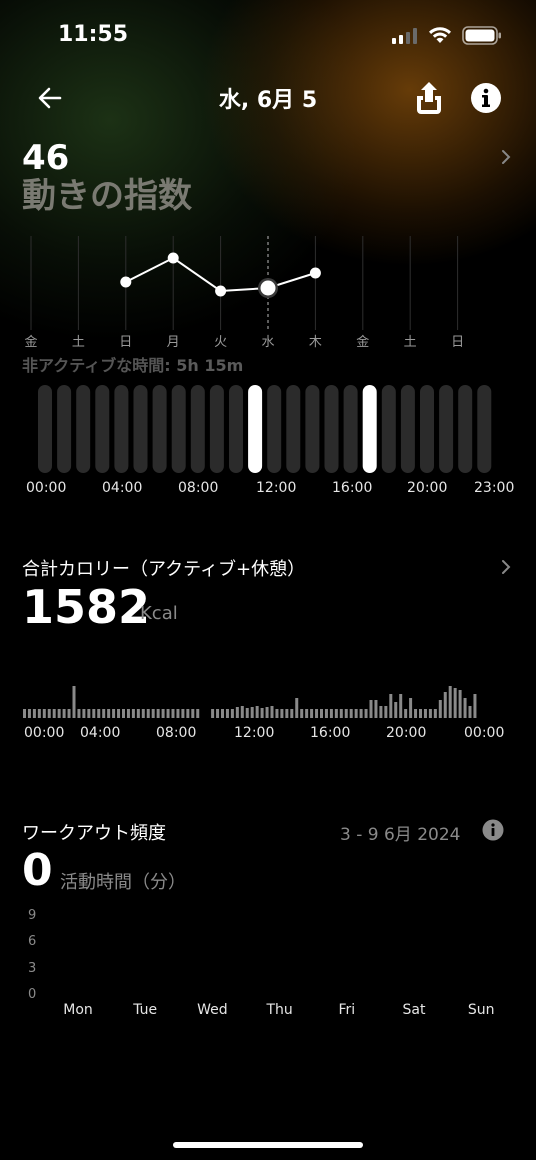  Describe the element at coordinates (46, 488) in the screenshot. I see `hour-label: 00:00` at that location.